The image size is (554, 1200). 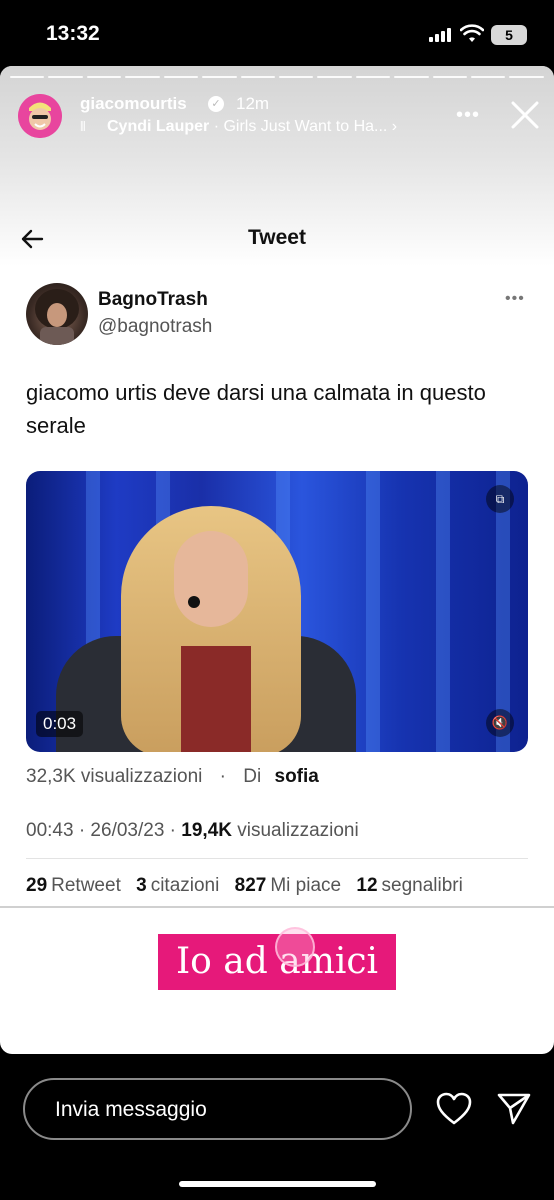 I want to click on wifi-icon, so click(x=472, y=33).